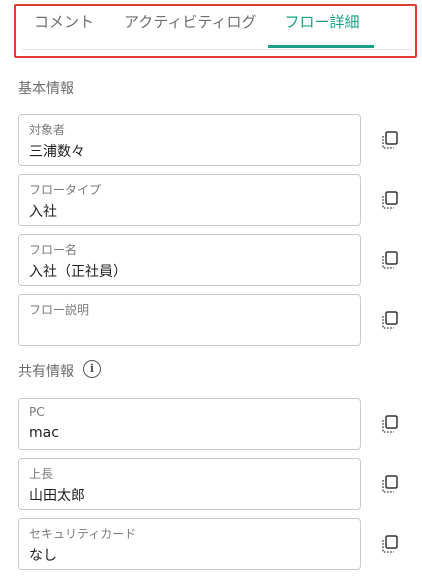  What do you see at coordinates (322, 29) in the screenshot?
I see `tab-flow-details: フロー詳細` at bounding box center [322, 29].